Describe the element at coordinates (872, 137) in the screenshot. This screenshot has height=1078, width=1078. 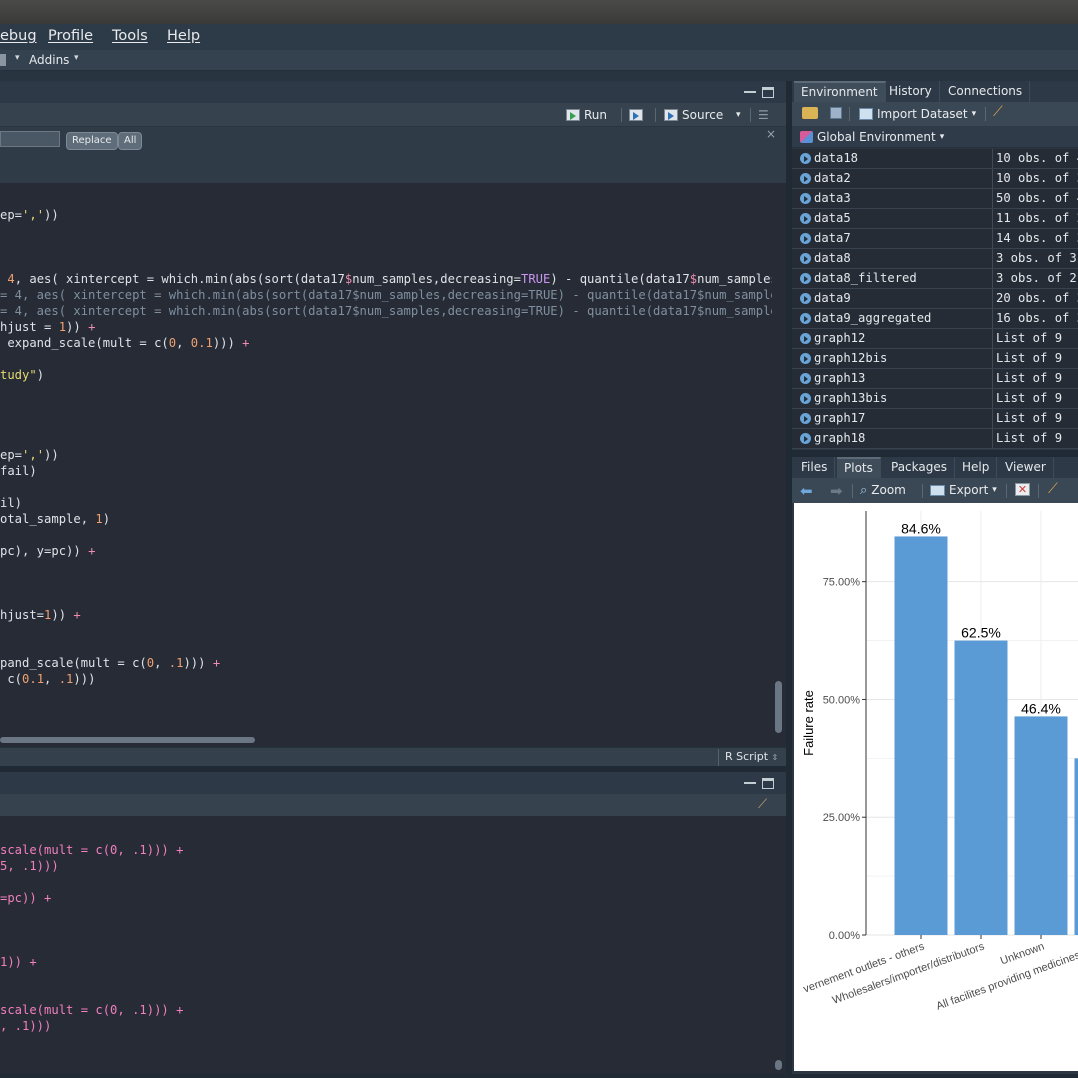
I see `global-environment-selector: Global Environment ▾` at that location.